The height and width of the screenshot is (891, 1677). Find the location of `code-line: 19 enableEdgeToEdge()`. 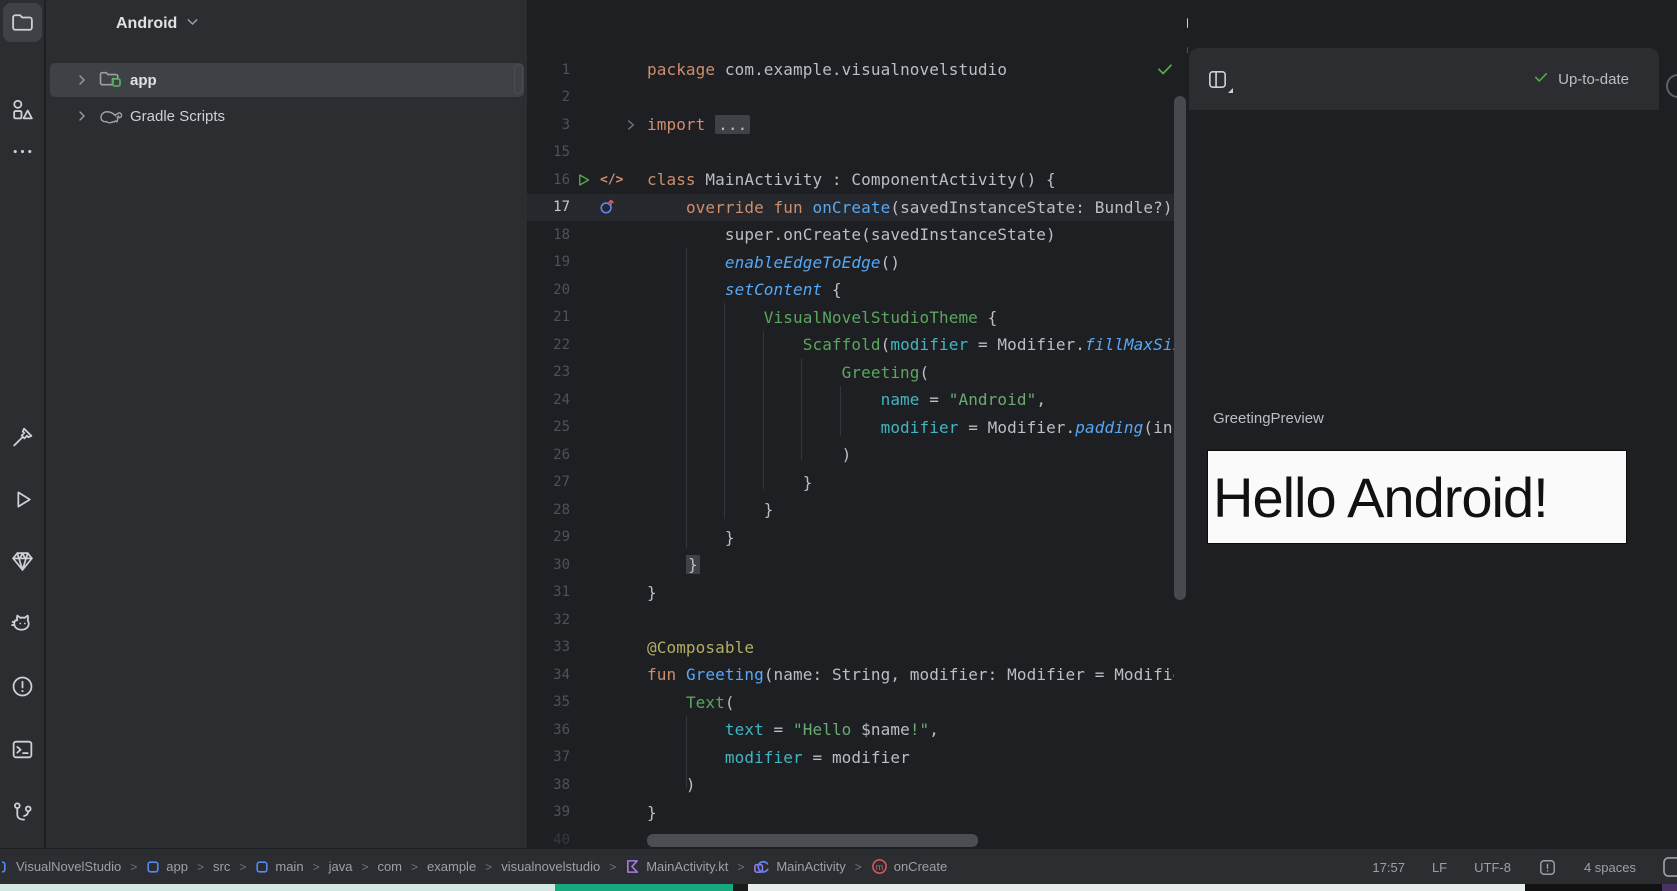

code-line: 19 enableEdgeToEdge() is located at coordinates (850, 263).